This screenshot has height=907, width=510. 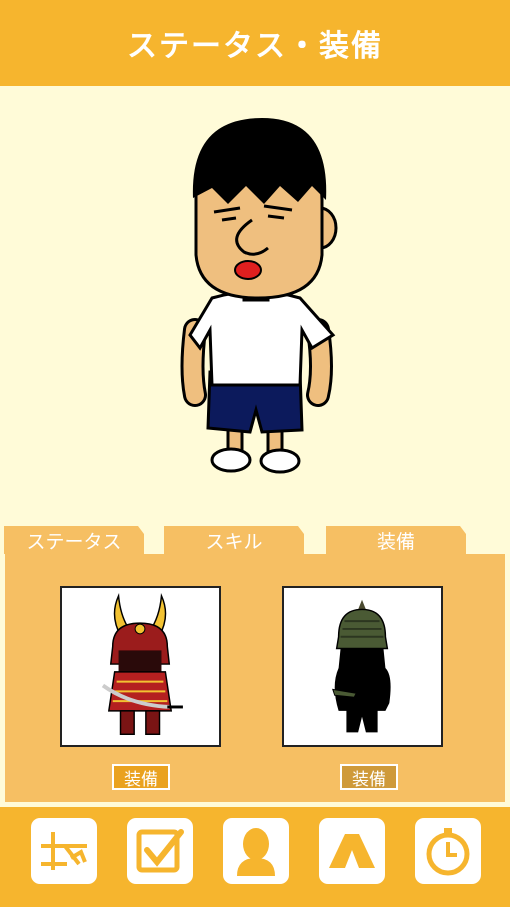 I want to click on equip-button-samurai: 装備, so click(x=141, y=777).